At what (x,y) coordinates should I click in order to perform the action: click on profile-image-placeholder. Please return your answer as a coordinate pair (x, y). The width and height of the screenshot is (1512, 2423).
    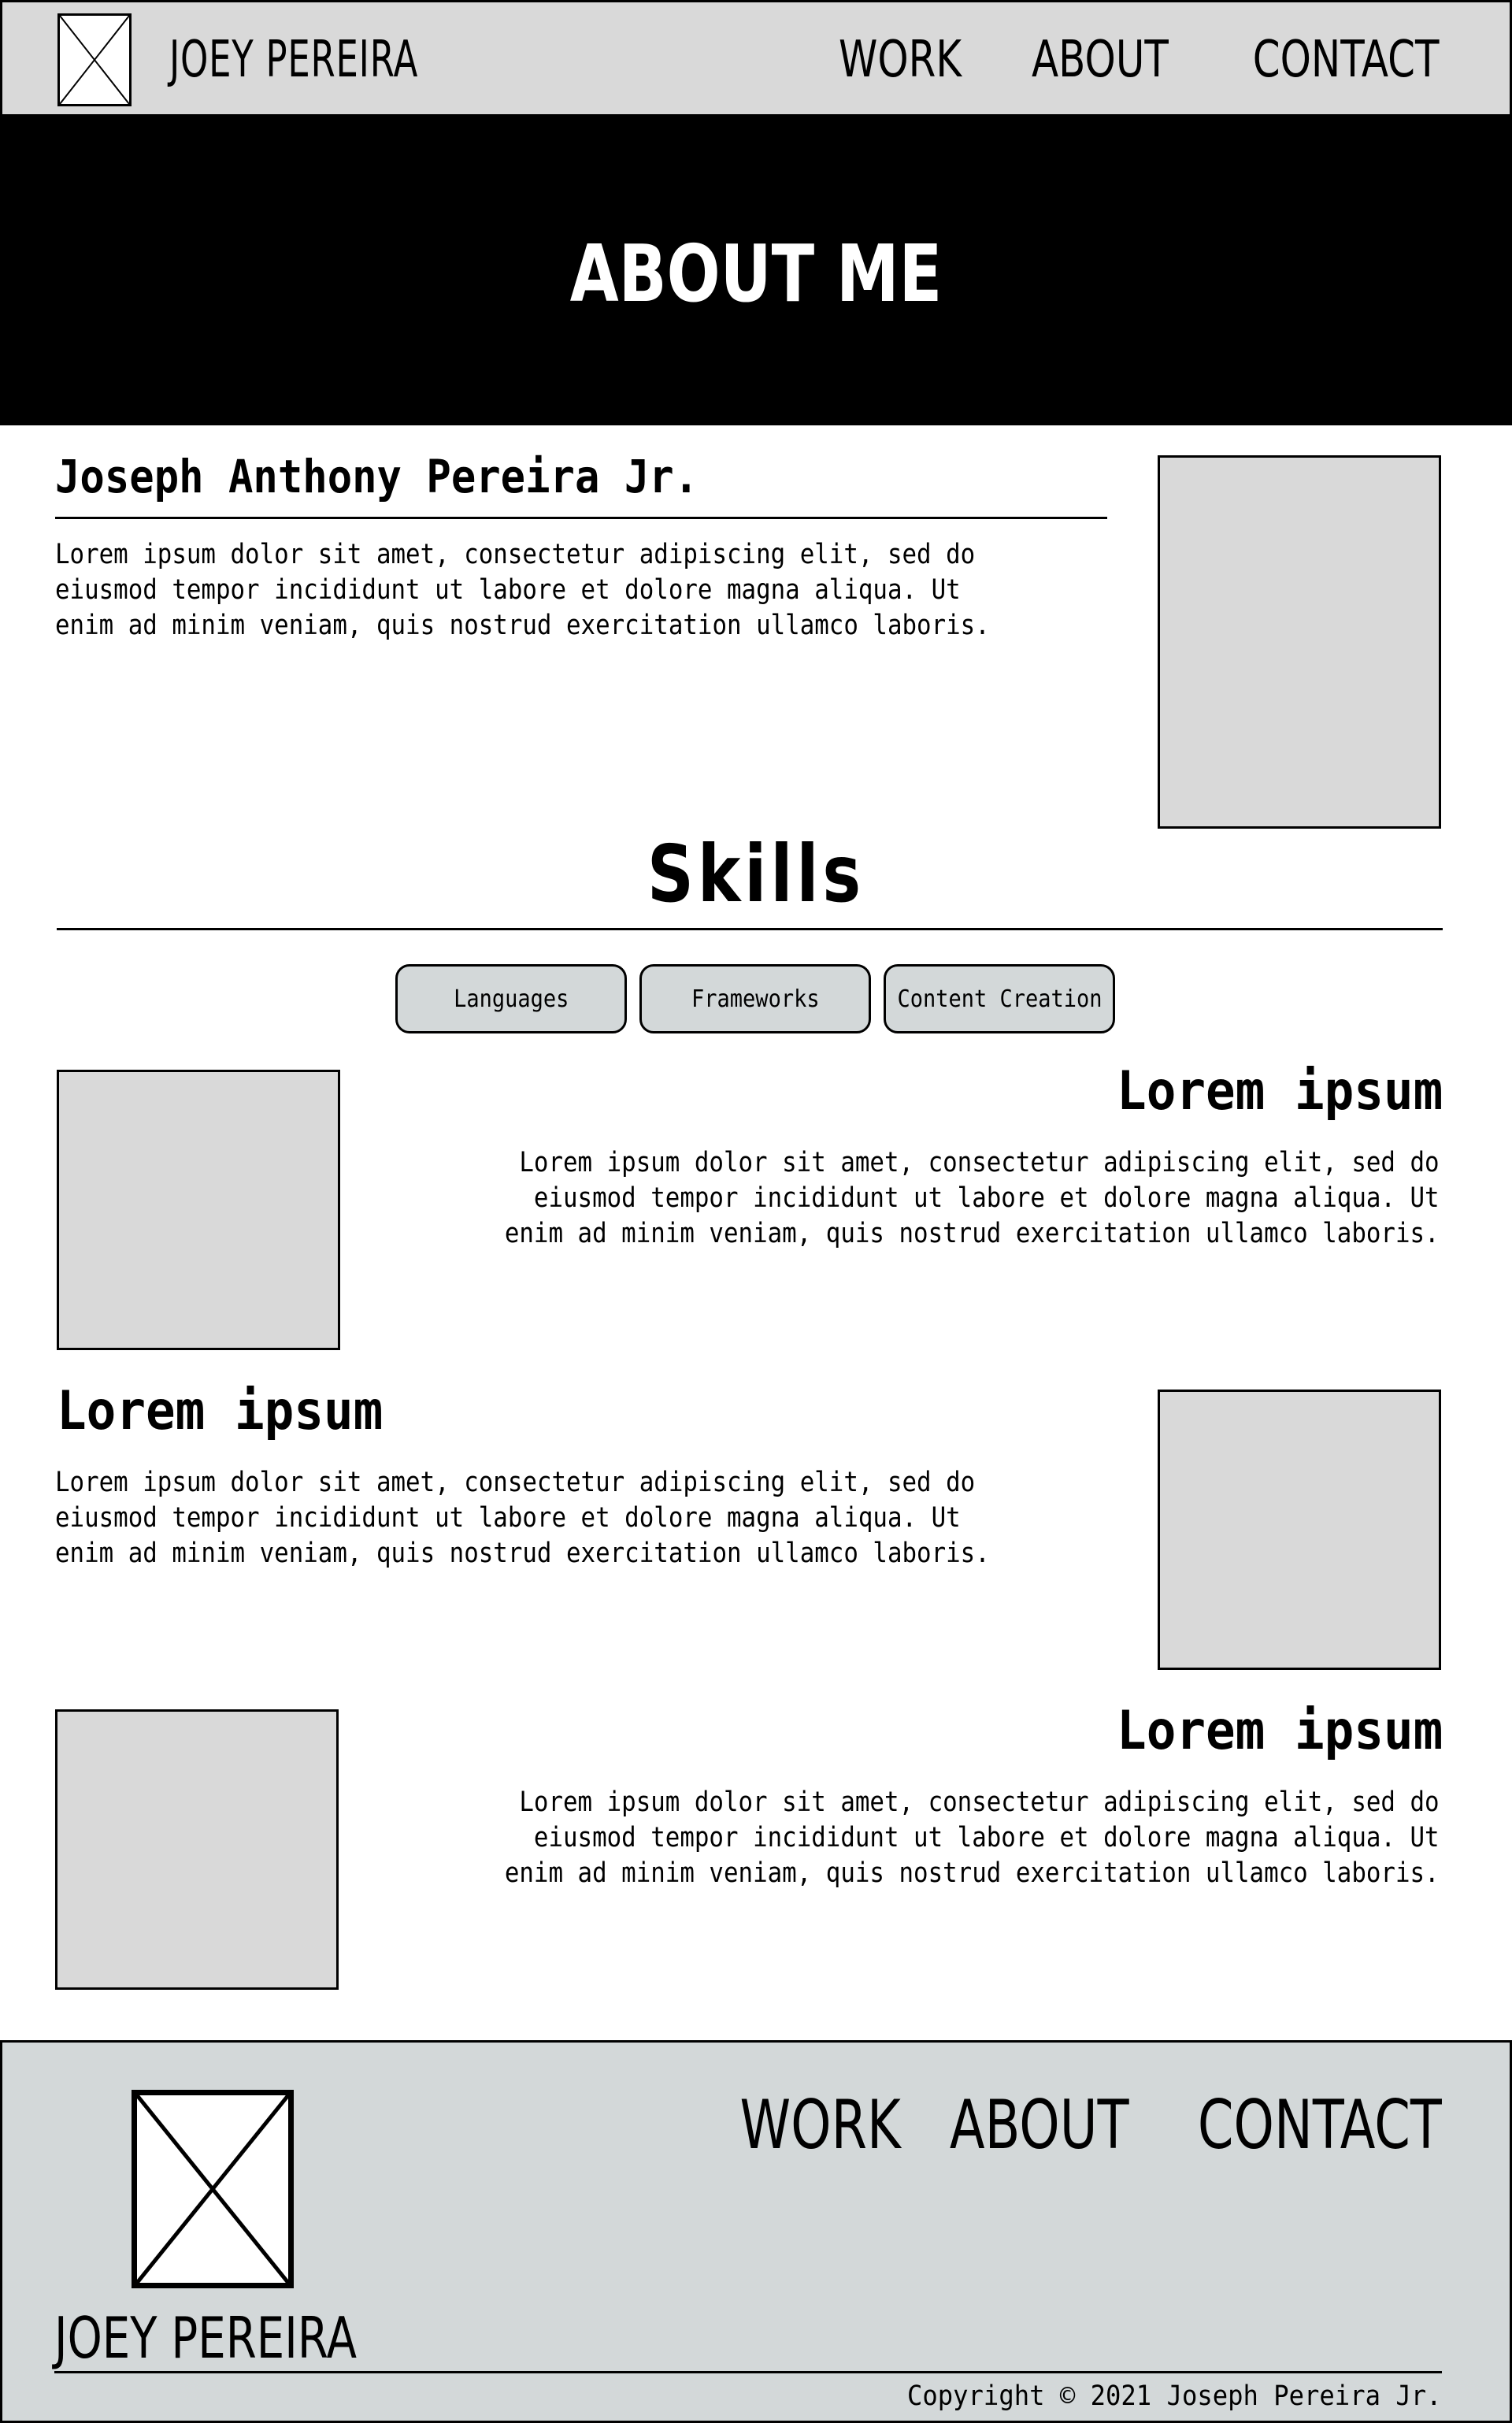
    Looking at the image, I should click on (1299, 642).